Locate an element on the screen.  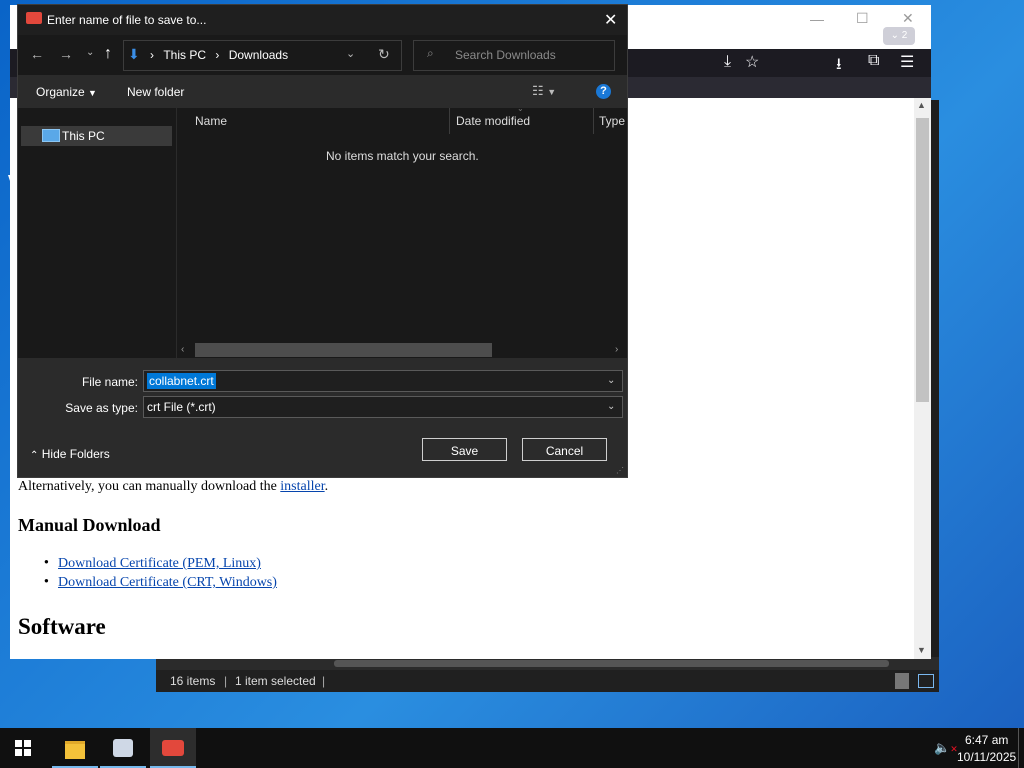
explorer-scroll-thumb is located at coordinates (611, 663).